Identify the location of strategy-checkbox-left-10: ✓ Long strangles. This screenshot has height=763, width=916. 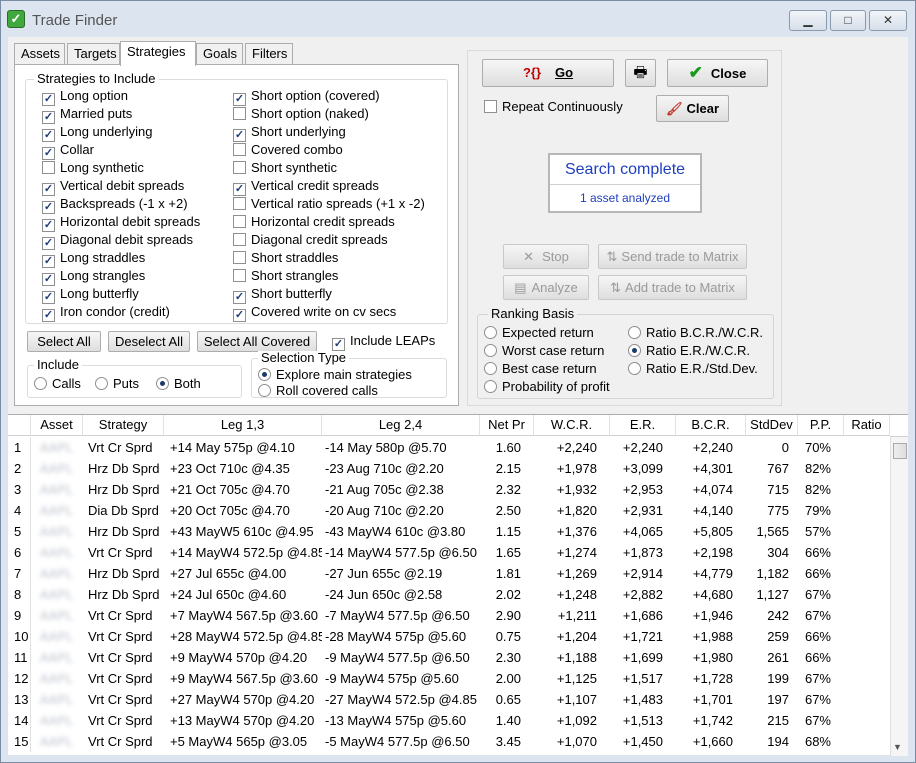
(93, 277).